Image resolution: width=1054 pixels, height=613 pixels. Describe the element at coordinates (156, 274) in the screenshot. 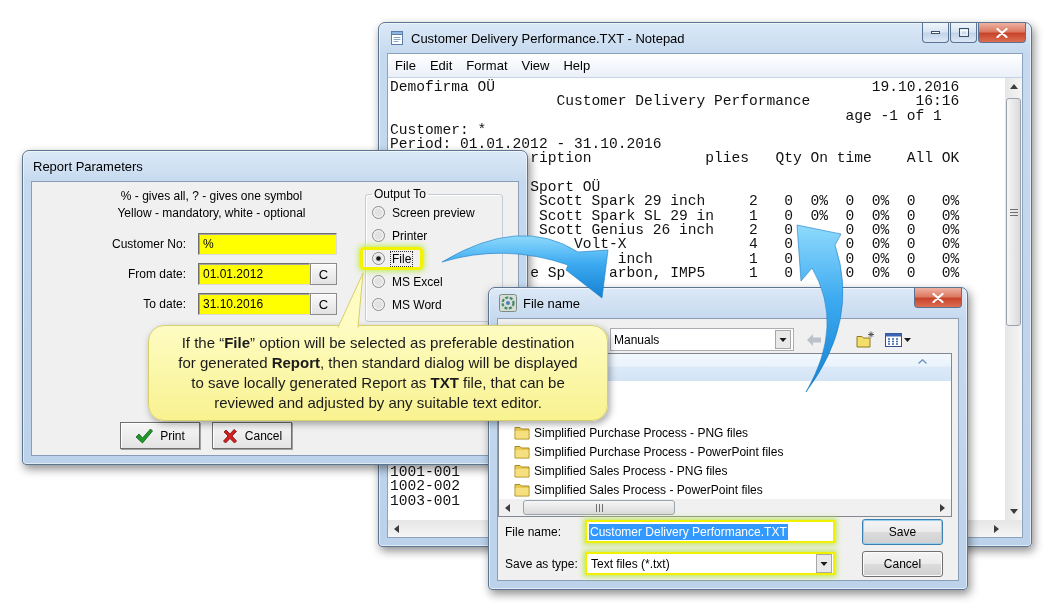

I see `field-label: From date:` at that location.